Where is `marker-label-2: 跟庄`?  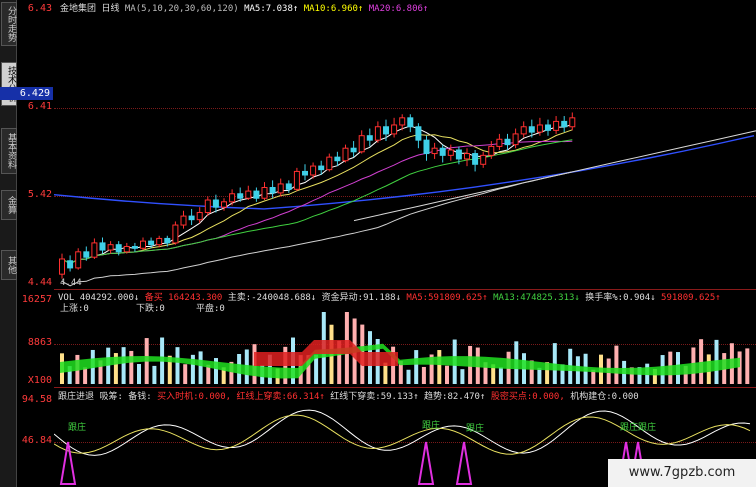
marker-label-2: 跟庄 is located at coordinates (431, 426).